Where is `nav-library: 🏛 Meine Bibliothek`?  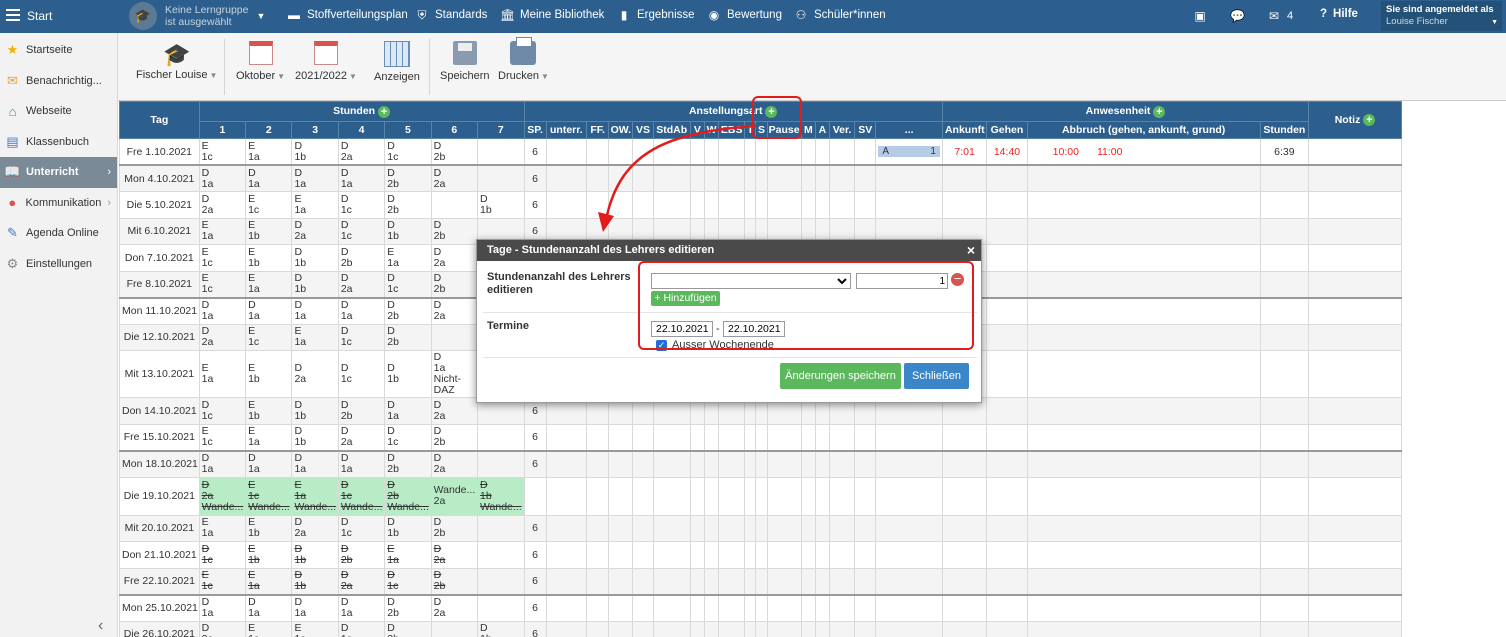 nav-library: 🏛 Meine Bibliothek is located at coordinates (552, 15).